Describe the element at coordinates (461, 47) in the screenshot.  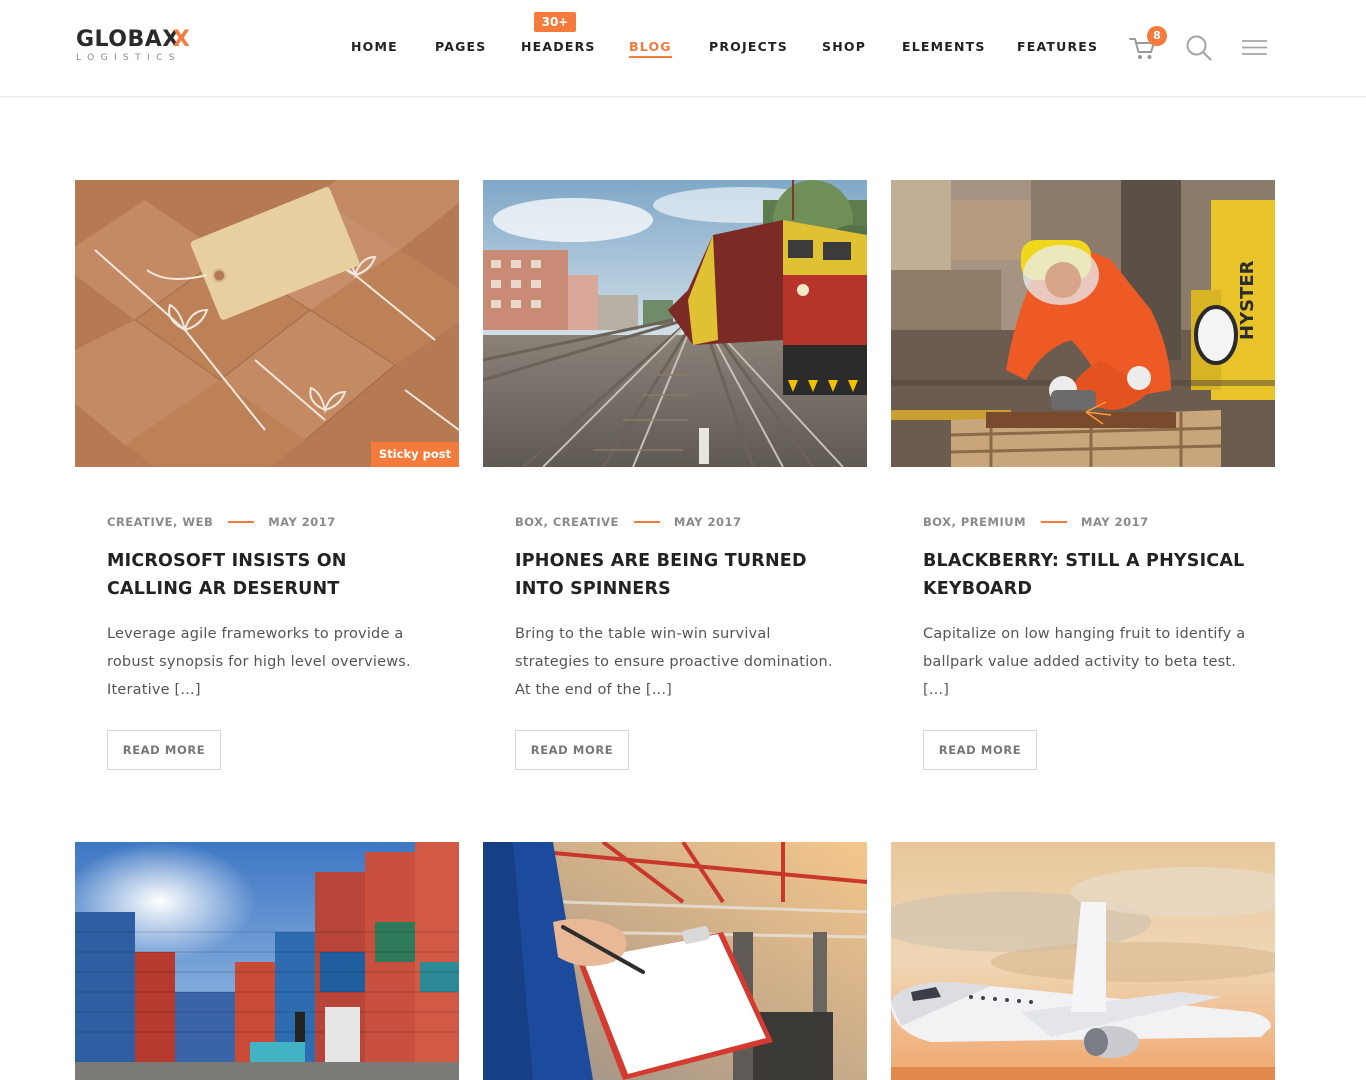
I see `nav-item-pages: PAGES` at that location.